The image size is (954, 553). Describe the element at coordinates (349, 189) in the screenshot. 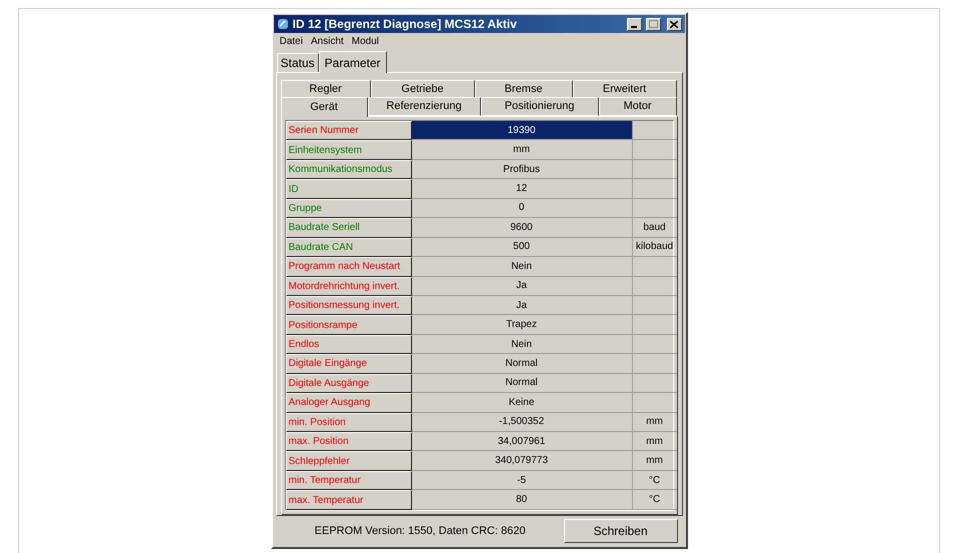

I see `parameter-name: ID` at that location.